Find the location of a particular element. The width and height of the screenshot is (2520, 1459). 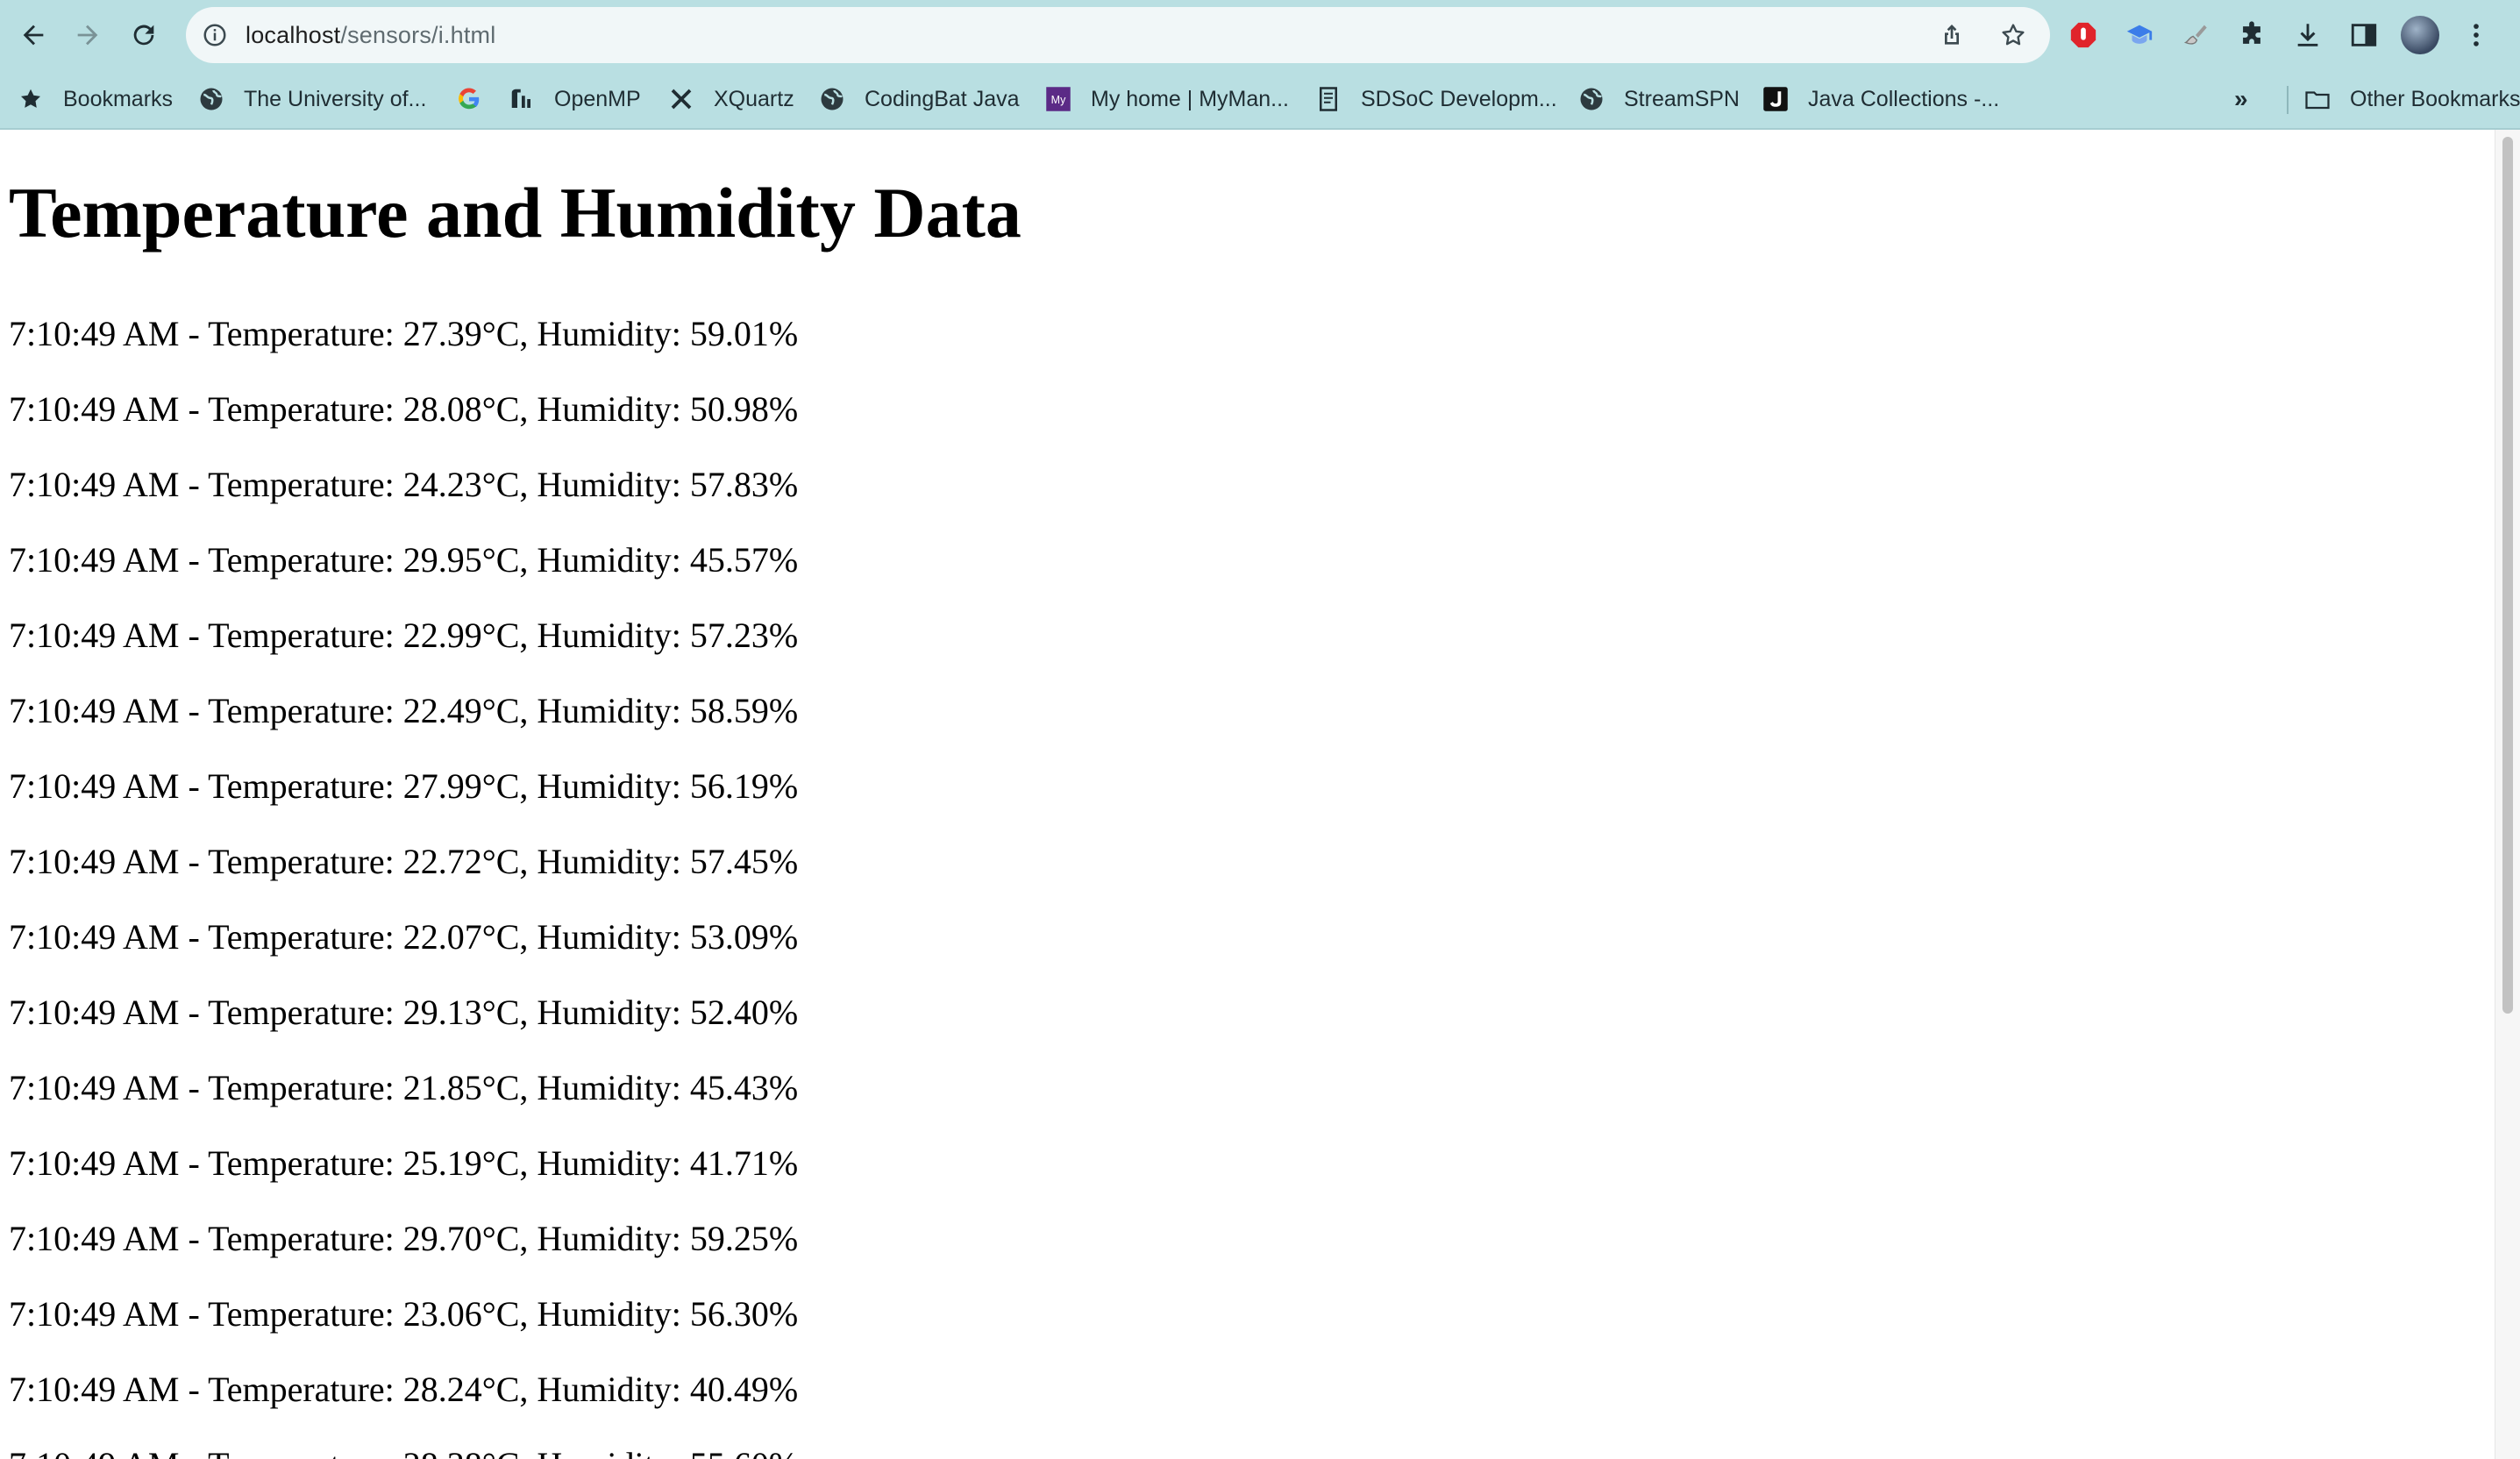

arrow-right-icon is located at coordinates (87, 35).